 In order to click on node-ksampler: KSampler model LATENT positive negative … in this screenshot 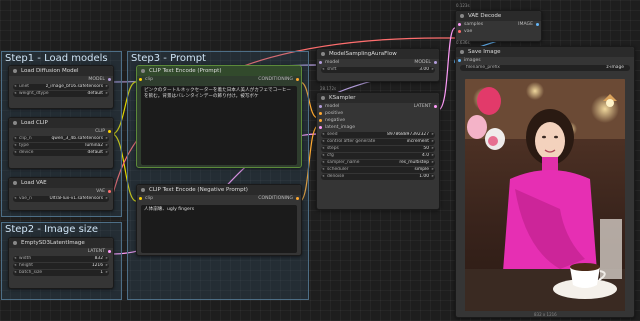, I will do `click(378, 151)`.